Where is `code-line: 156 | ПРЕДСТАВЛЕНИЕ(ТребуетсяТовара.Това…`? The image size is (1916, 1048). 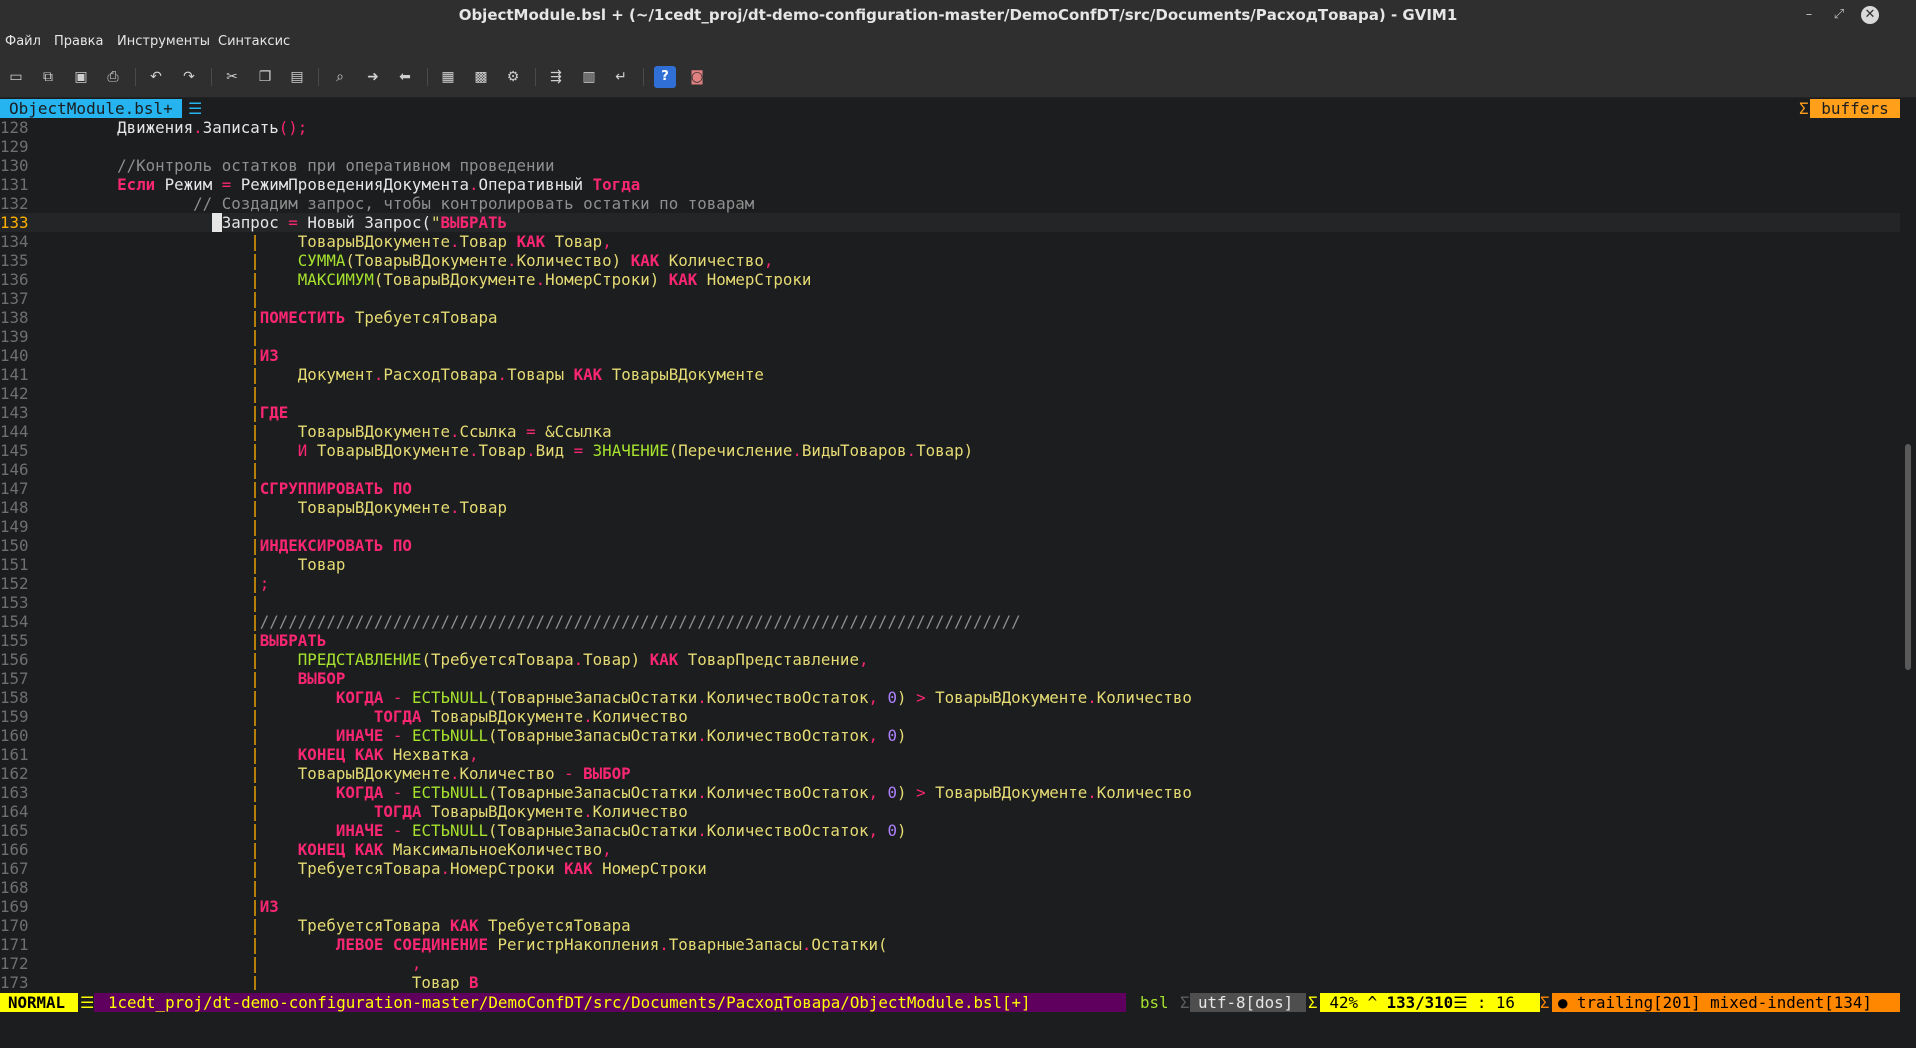 code-line: 156 | ПРЕДСТАВЛЕНИЕ(ТребуетсяТовара.Това… is located at coordinates (950, 659).